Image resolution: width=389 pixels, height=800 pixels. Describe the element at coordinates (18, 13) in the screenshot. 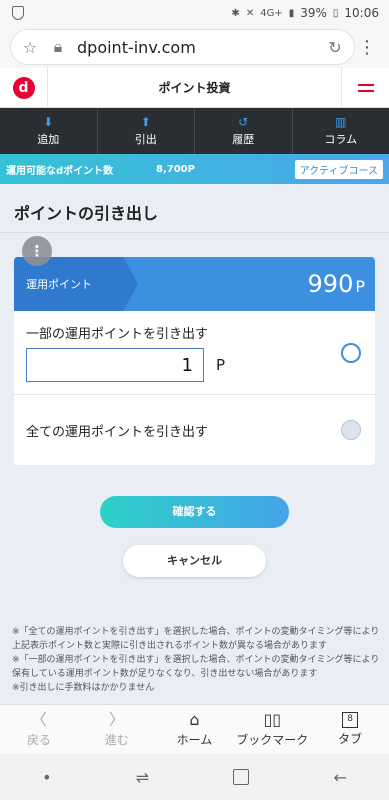

I see `shield-icon` at that location.